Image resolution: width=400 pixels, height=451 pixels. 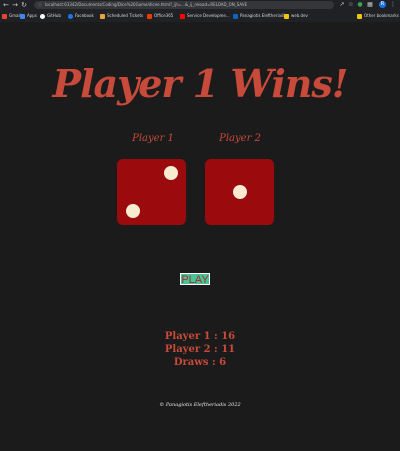 What do you see at coordinates (28, 16) in the screenshot?
I see `bookmark-item: Apps` at bounding box center [28, 16].